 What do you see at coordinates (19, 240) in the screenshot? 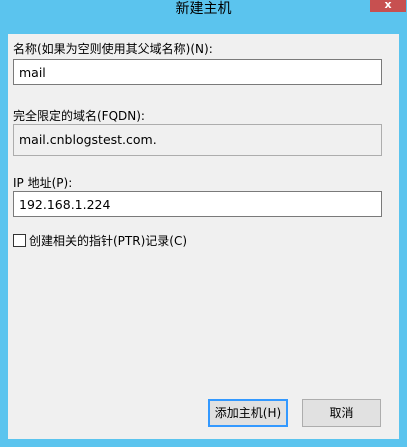
I see `ptr-checkbox` at bounding box center [19, 240].